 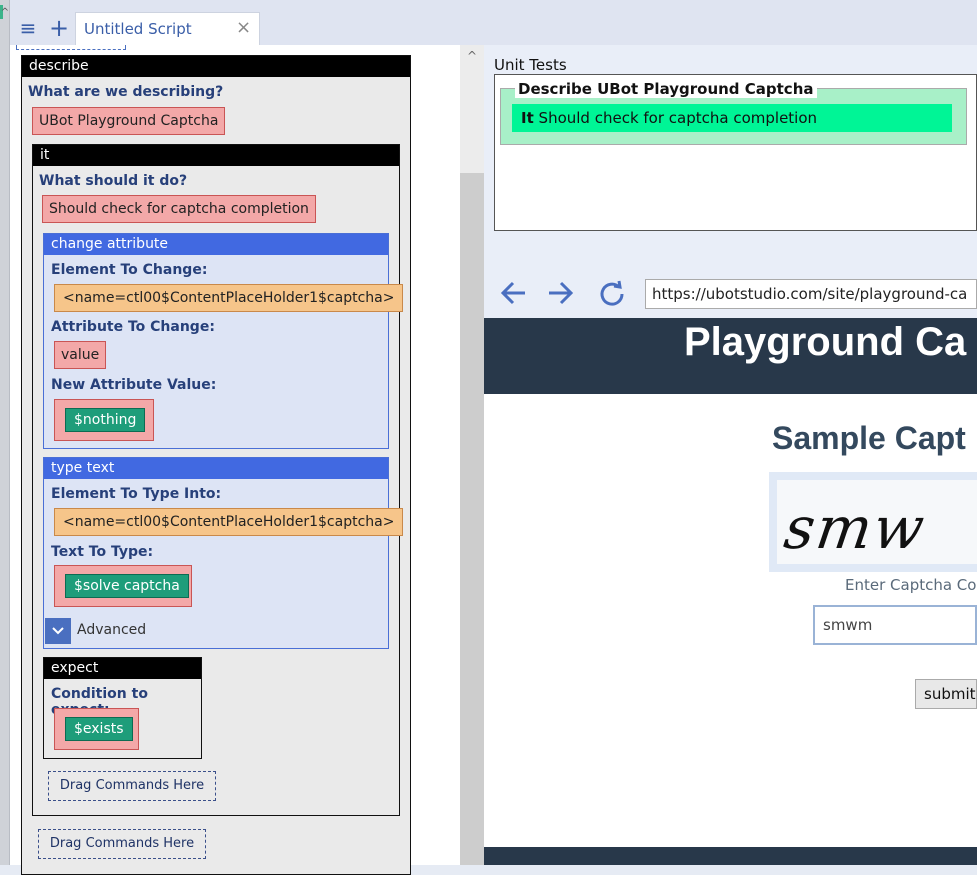 I want to click on variable-solve-captcha: $solve captcha, so click(x=127, y=586).